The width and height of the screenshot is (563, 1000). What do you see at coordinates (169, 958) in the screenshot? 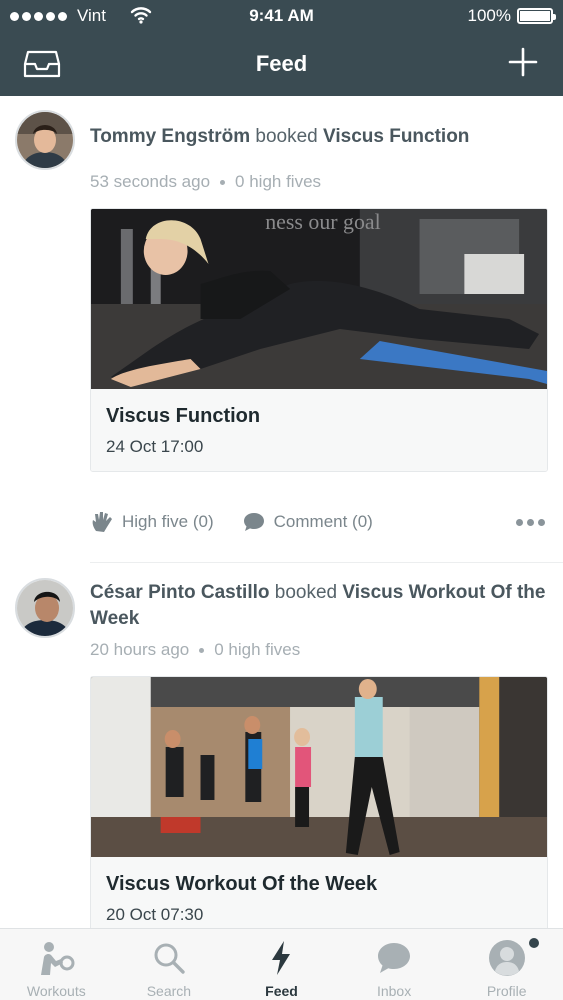
I see `search-icon` at bounding box center [169, 958].